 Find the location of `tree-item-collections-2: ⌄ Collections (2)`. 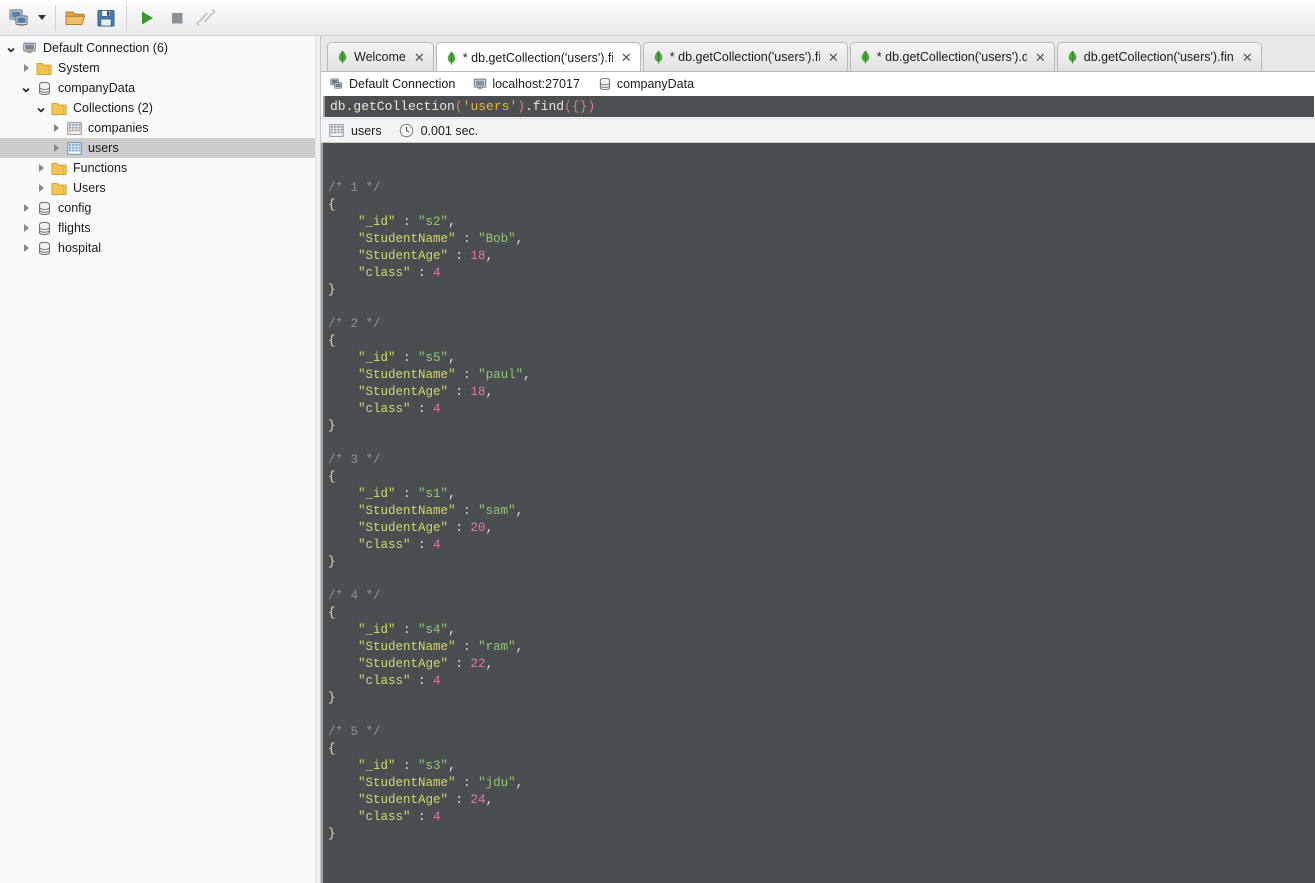

tree-item-collections-2: ⌄ Collections (2) is located at coordinates (157, 108).